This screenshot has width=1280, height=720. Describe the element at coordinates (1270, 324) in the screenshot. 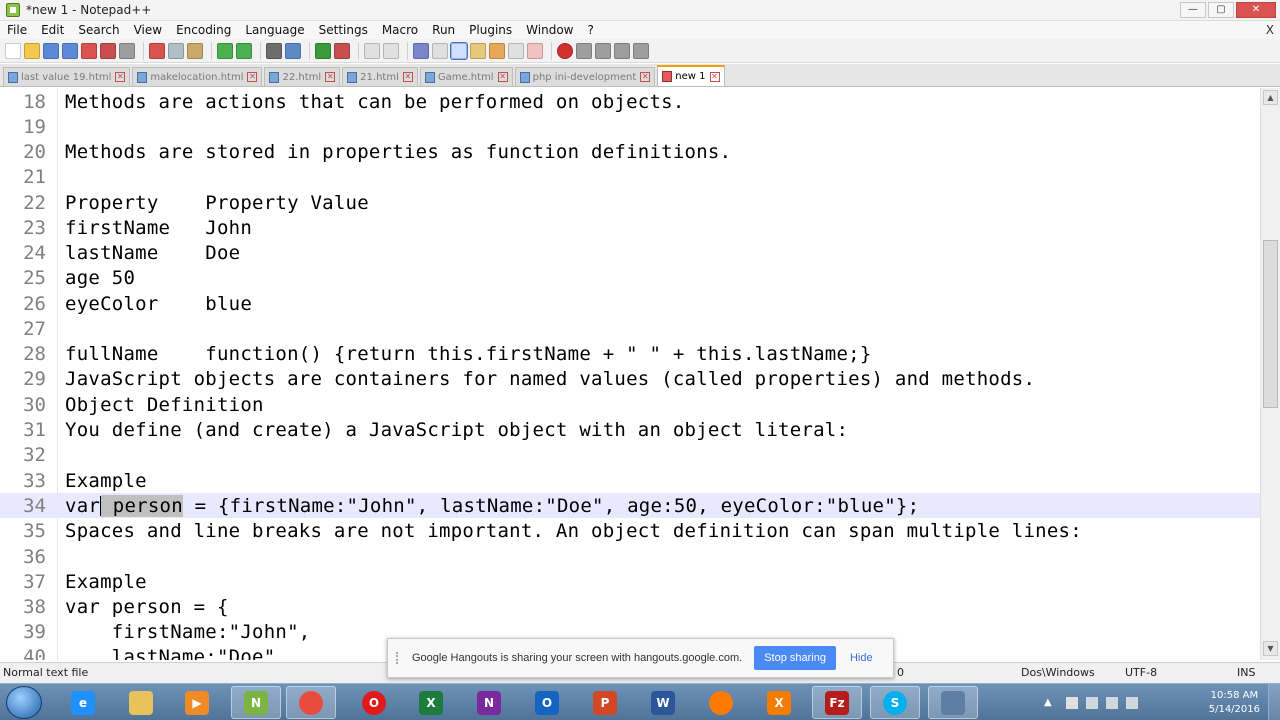

I see `scrollbar-thumb` at that location.